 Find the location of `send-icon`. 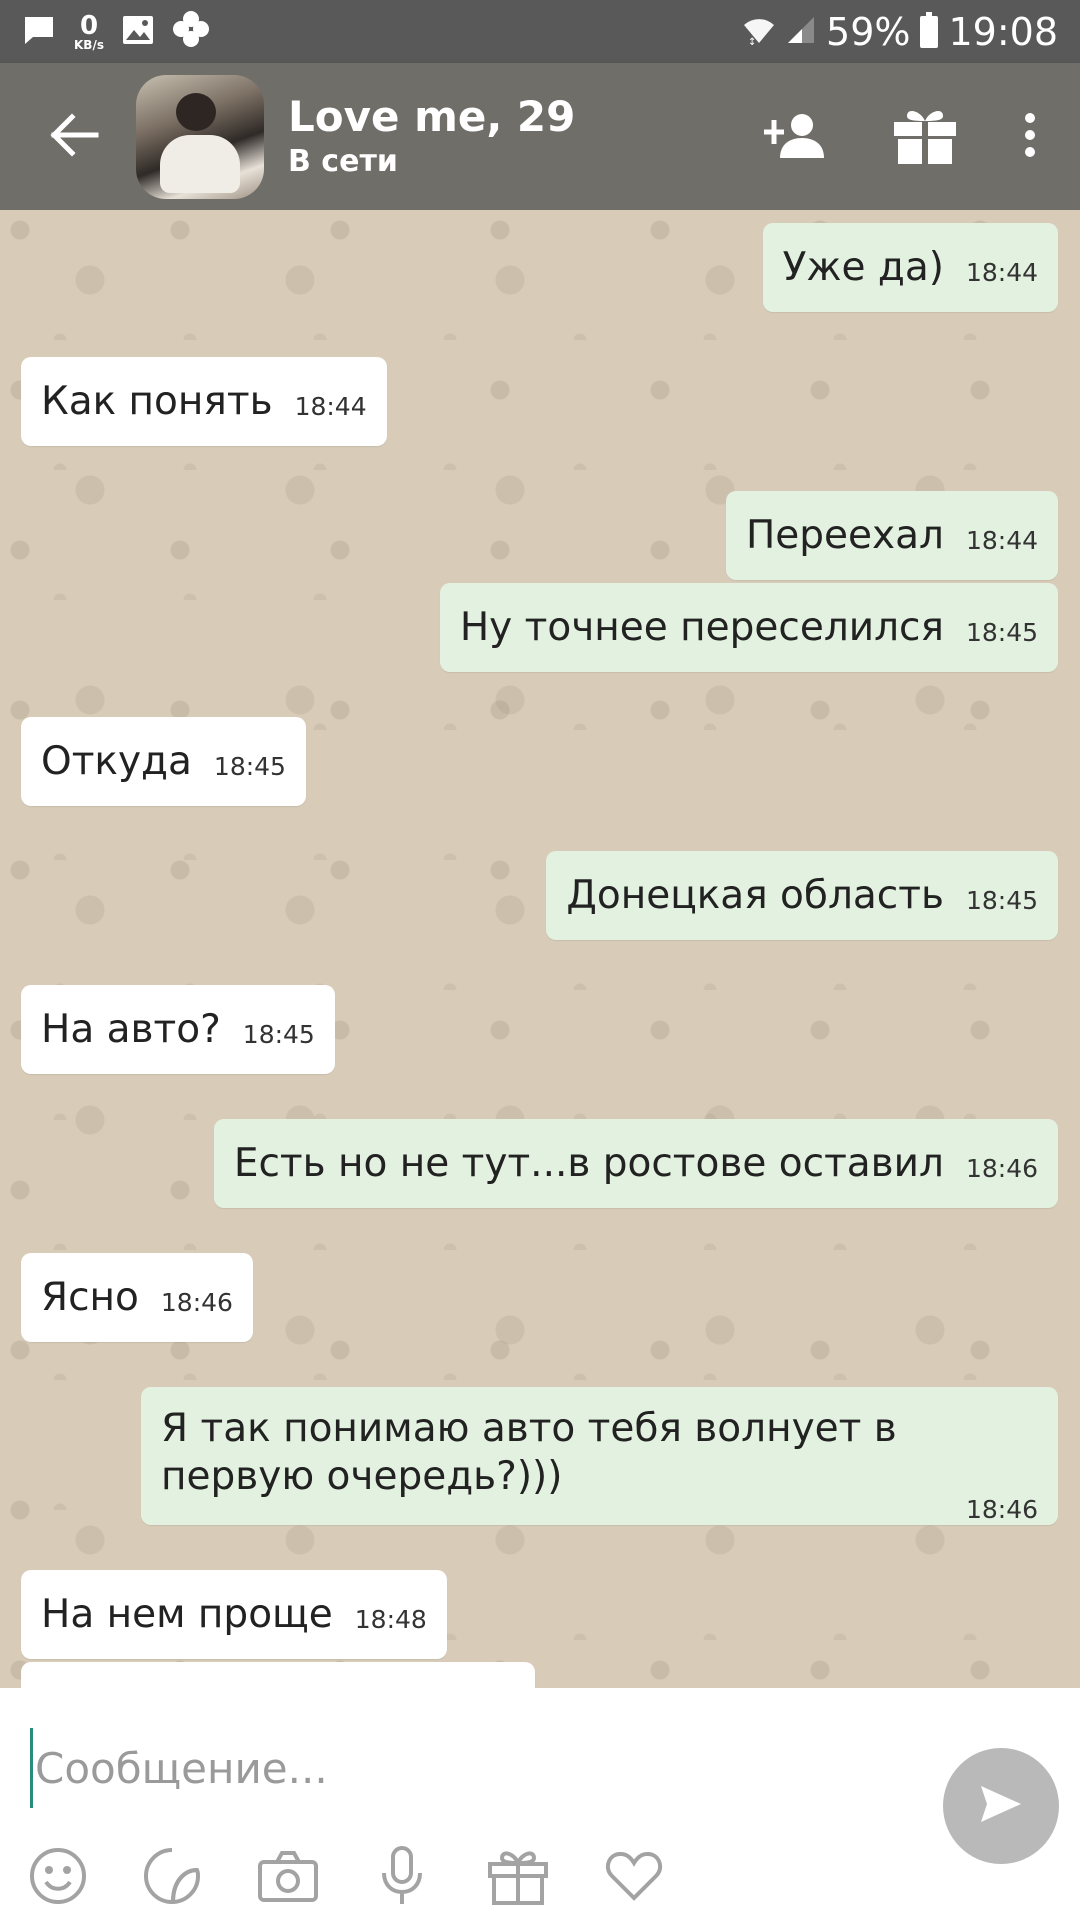

send-icon is located at coordinates (1001, 1806).